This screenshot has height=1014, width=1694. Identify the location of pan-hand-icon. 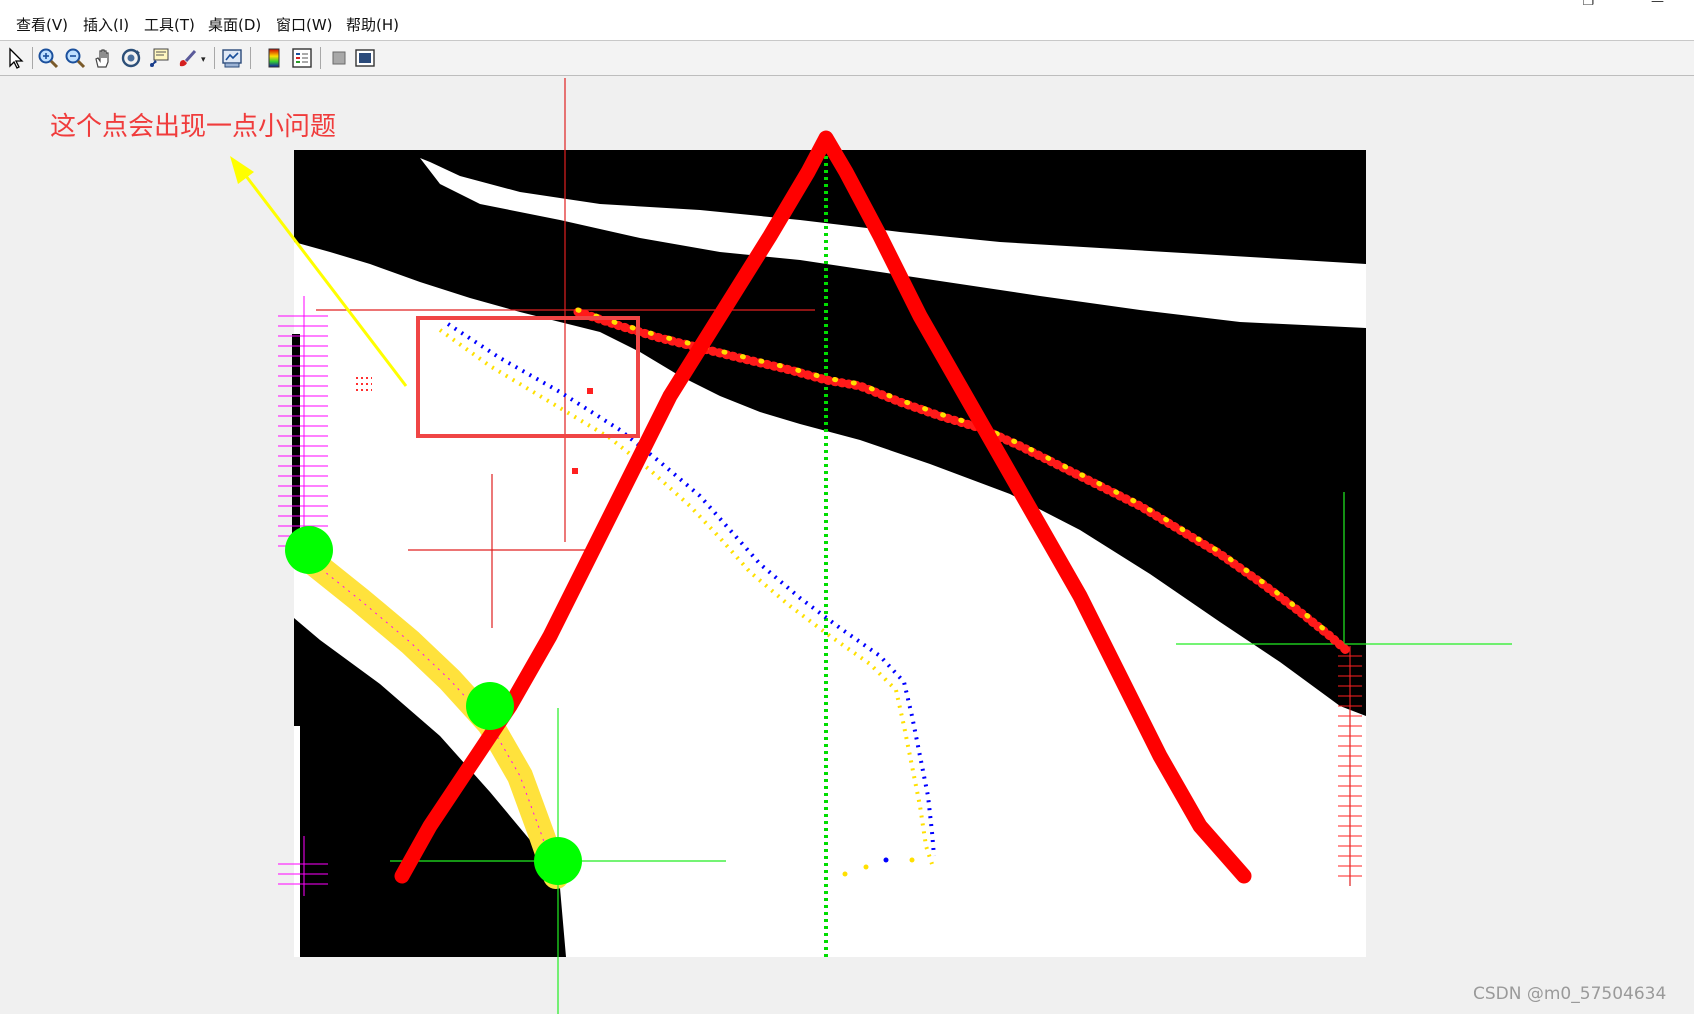
(103, 58).